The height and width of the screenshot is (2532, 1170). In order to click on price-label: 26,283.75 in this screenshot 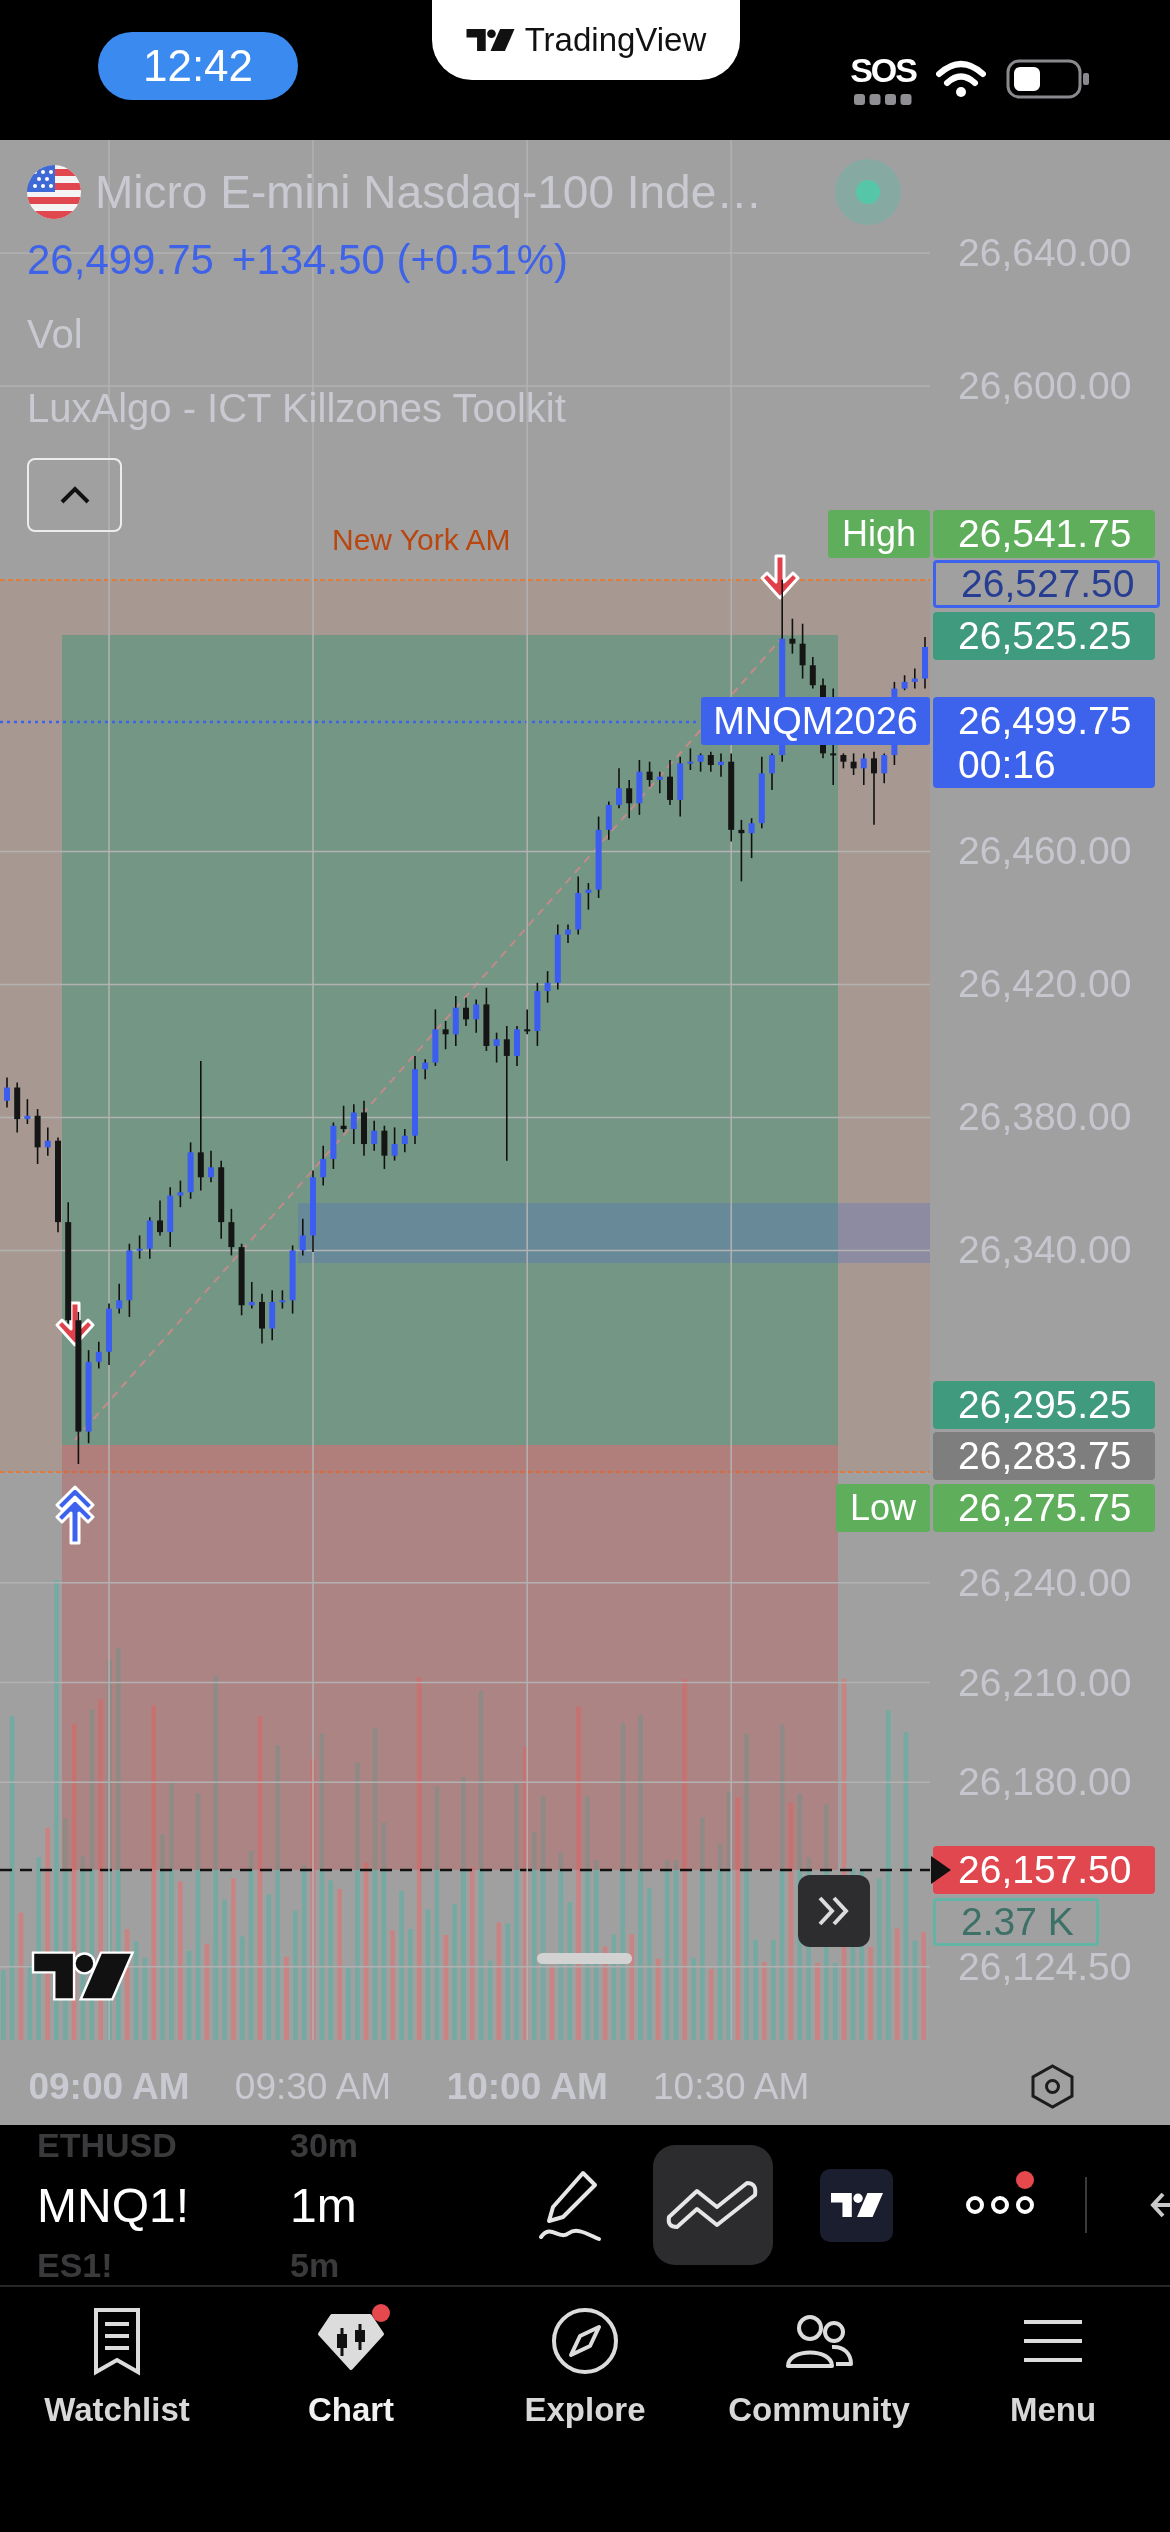, I will do `click(1044, 1456)`.